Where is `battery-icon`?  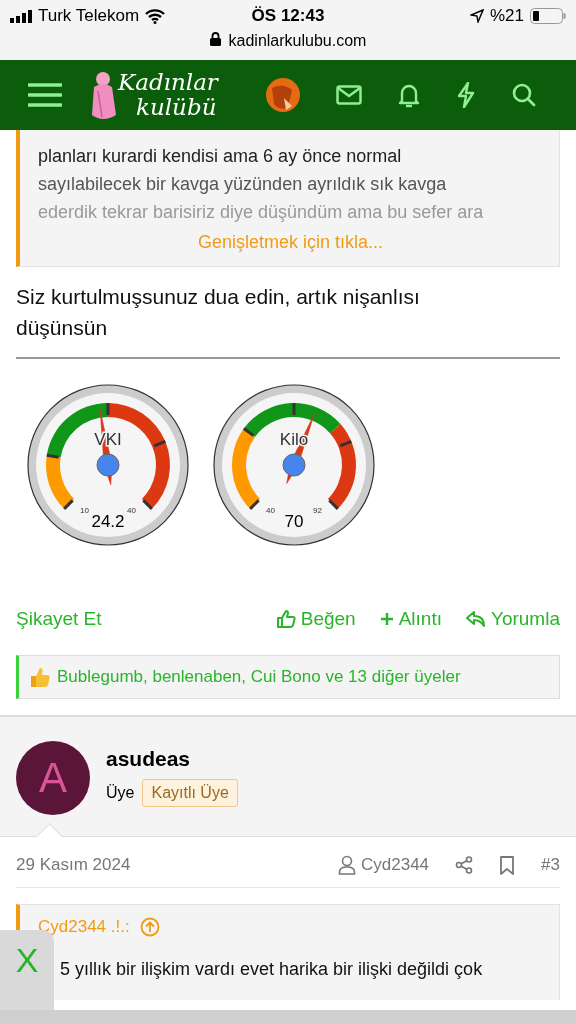 battery-icon is located at coordinates (548, 16).